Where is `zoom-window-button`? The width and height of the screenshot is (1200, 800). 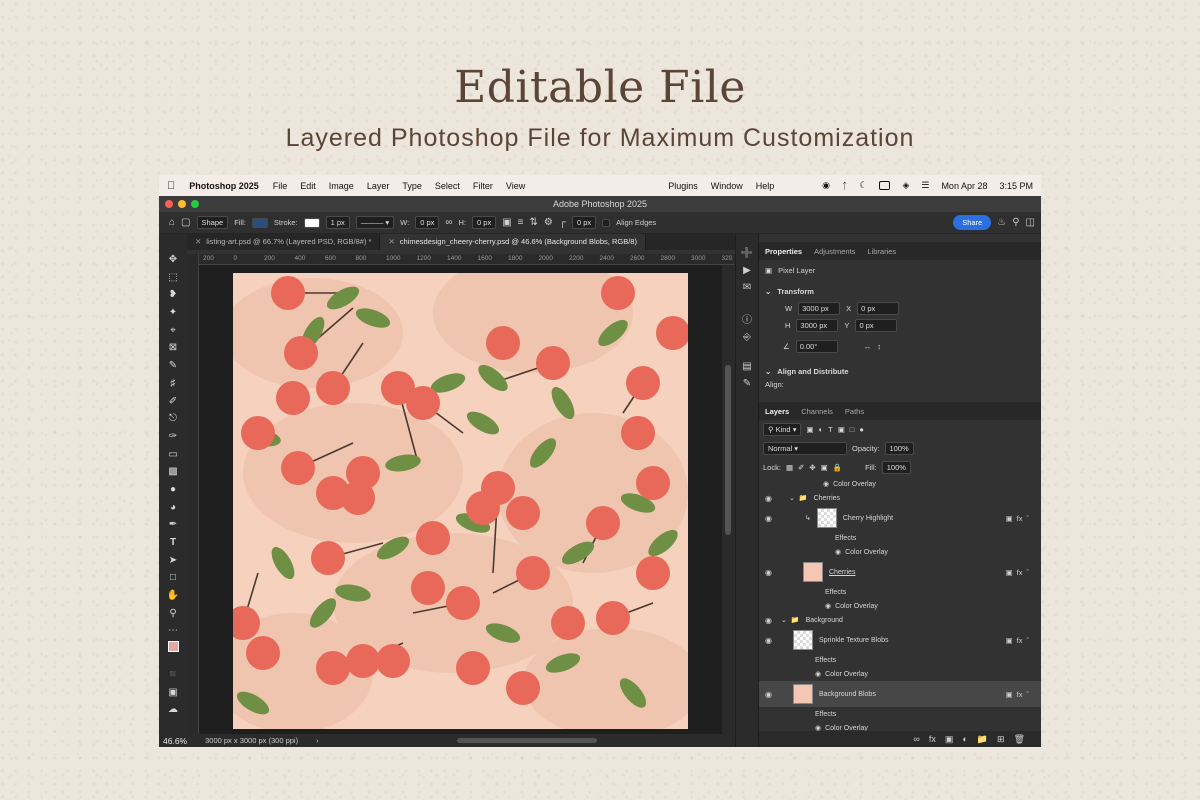
zoom-window-button is located at coordinates (195, 204).